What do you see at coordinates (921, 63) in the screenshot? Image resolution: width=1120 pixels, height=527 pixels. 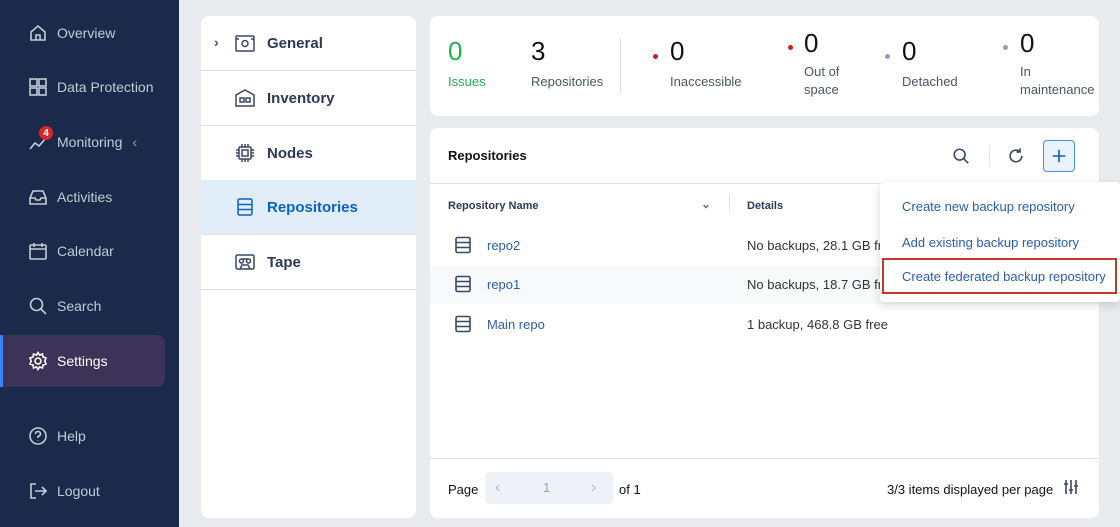 I see `stat-detached: 0 Detached` at bounding box center [921, 63].